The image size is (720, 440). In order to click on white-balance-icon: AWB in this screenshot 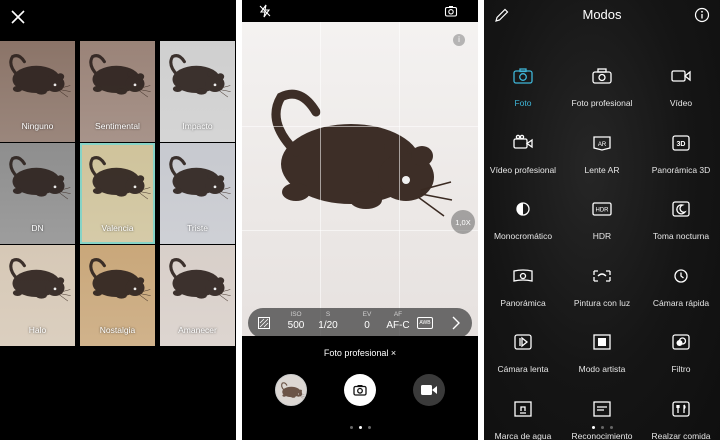, I will do `click(425, 323)`.